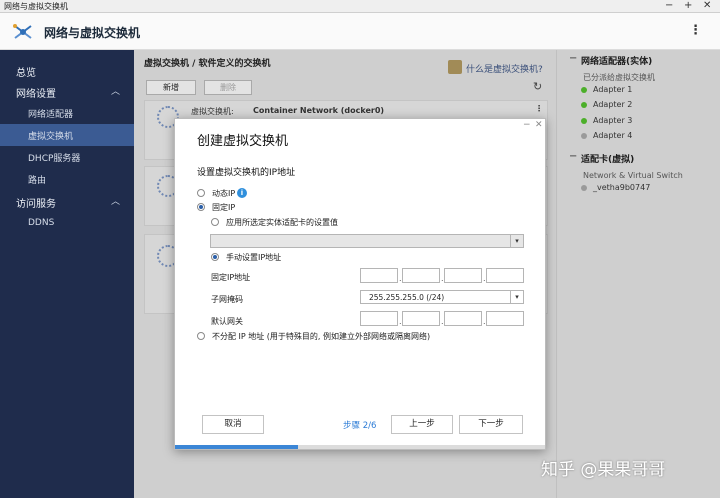 The height and width of the screenshot is (498, 720). What do you see at coordinates (360, 447) in the screenshot?
I see `progress-bar` at bounding box center [360, 447].